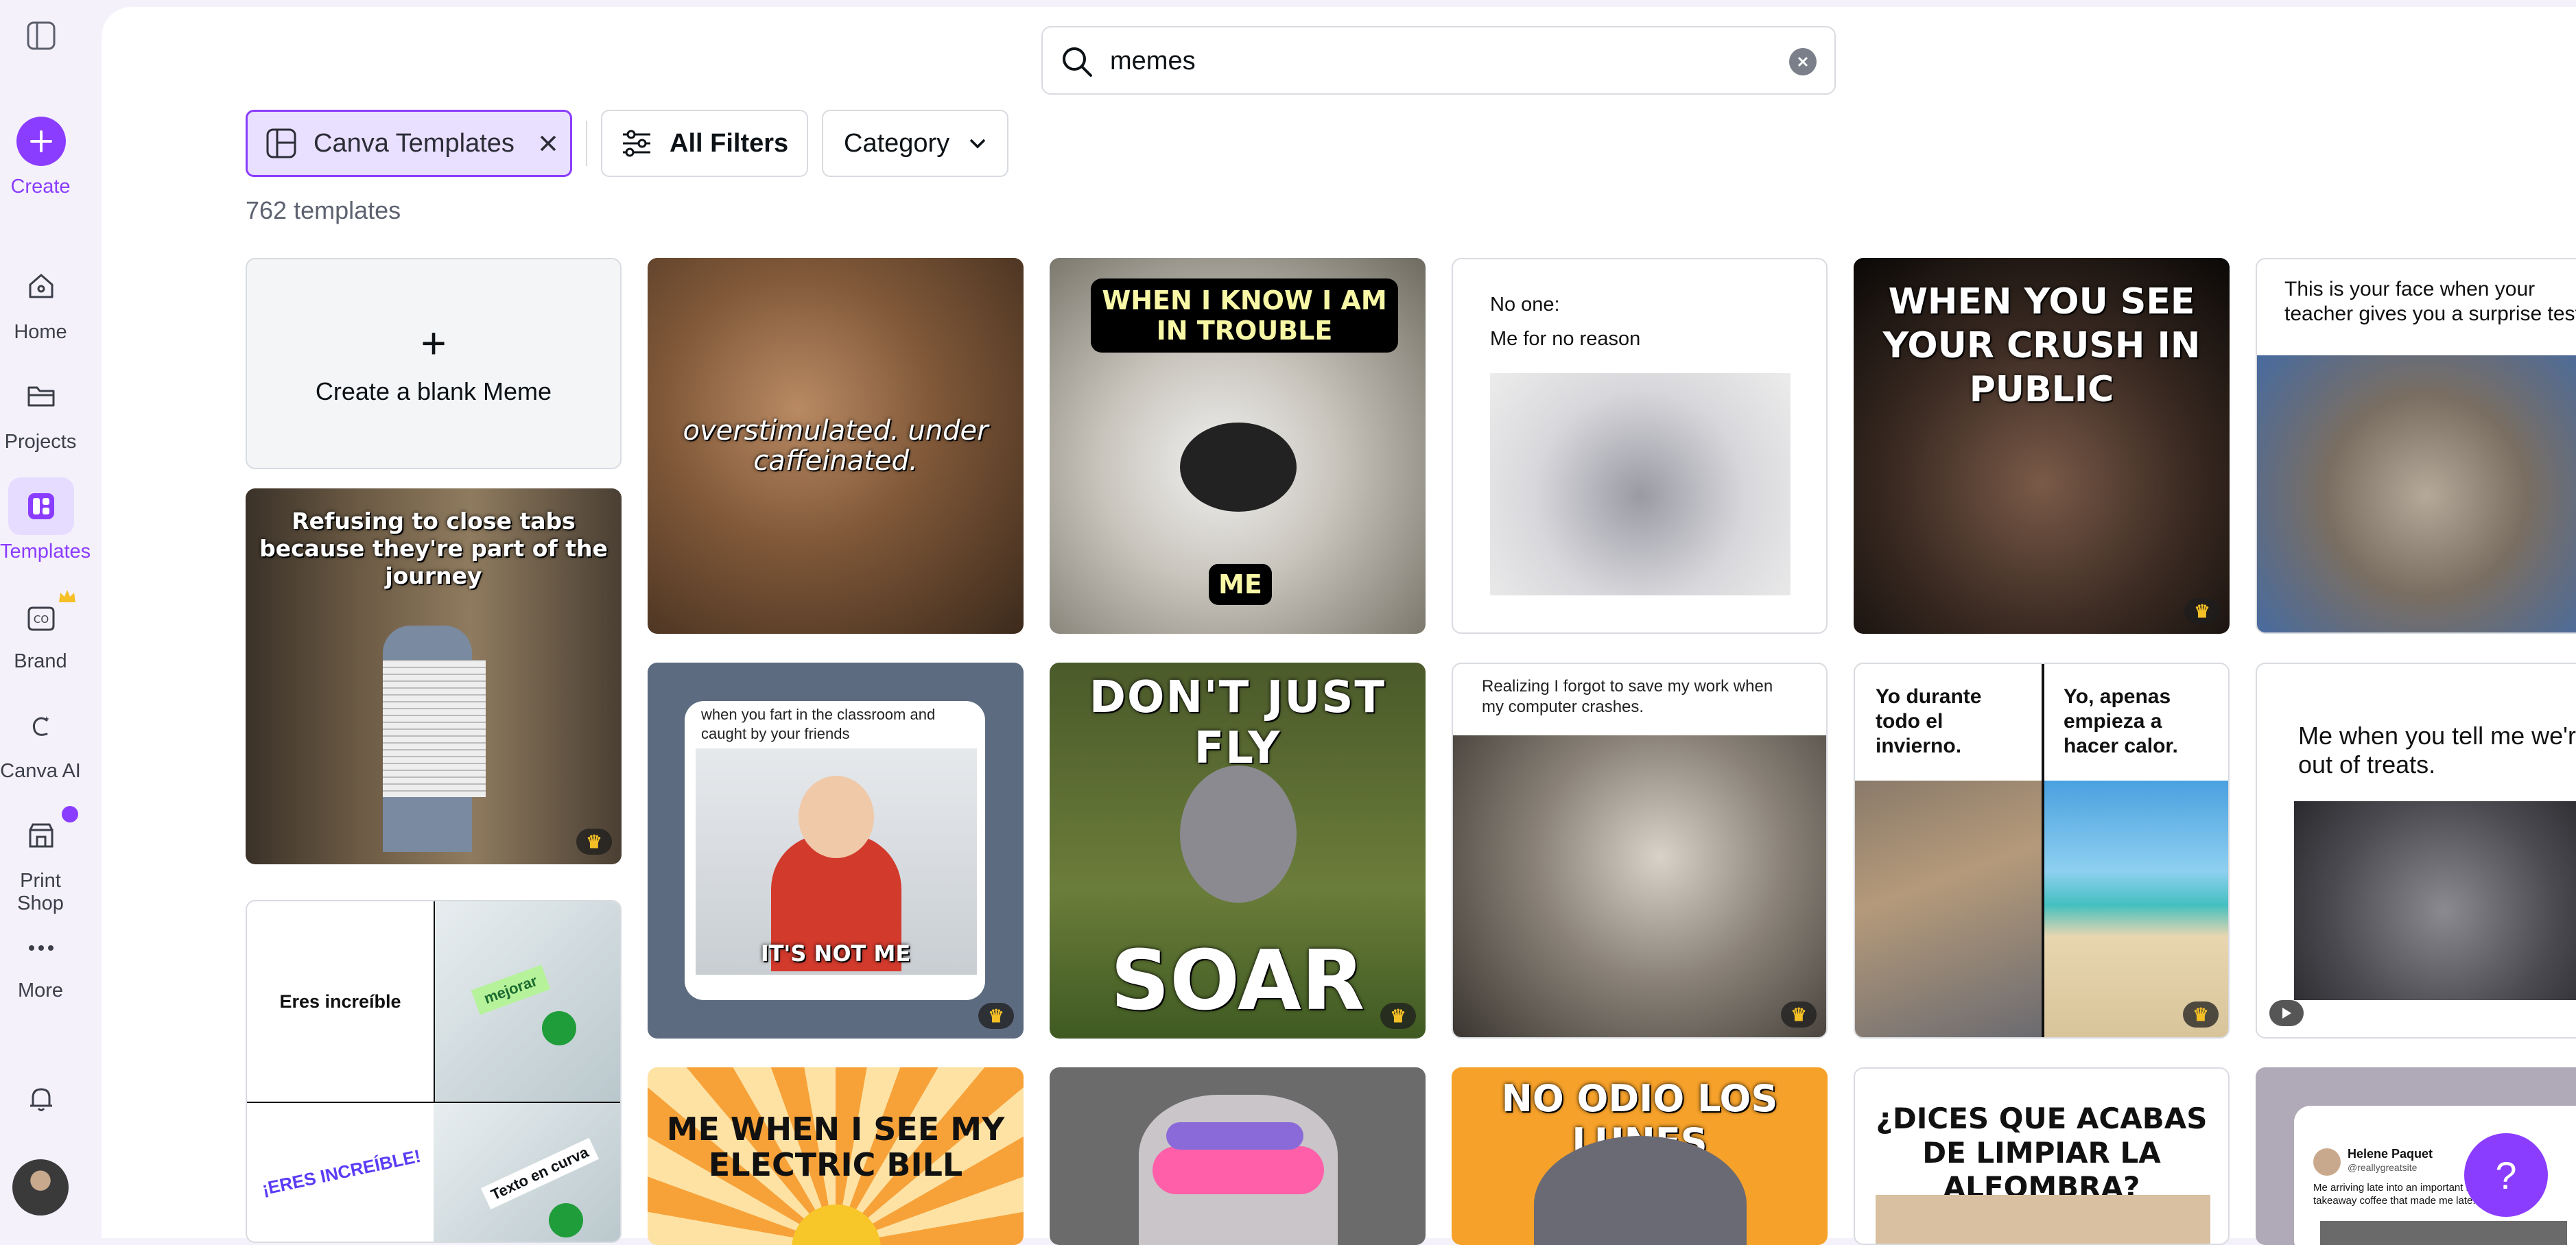 The image size is (2576, 1245). I want to click on create-label: Create, so click(40, 187).